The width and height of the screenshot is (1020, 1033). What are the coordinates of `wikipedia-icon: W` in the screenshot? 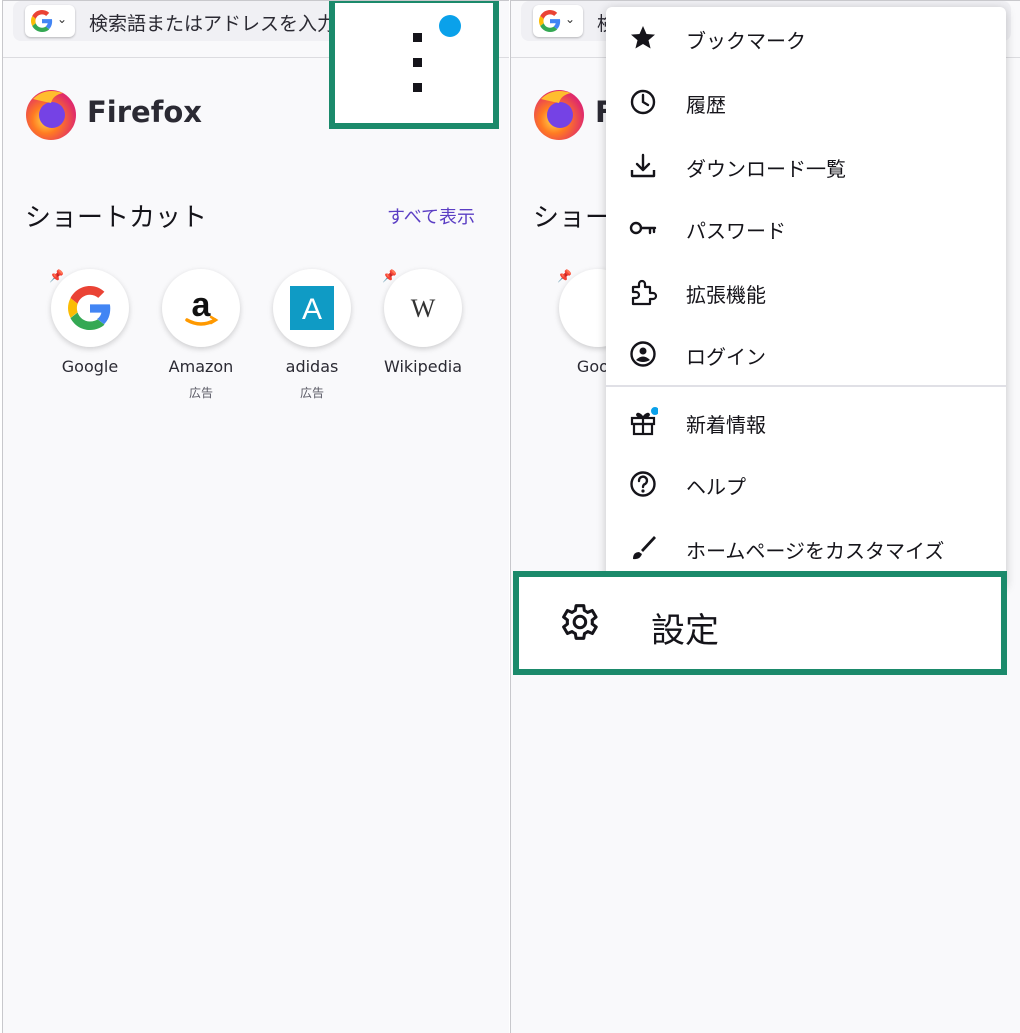 It's located at (423, 308).